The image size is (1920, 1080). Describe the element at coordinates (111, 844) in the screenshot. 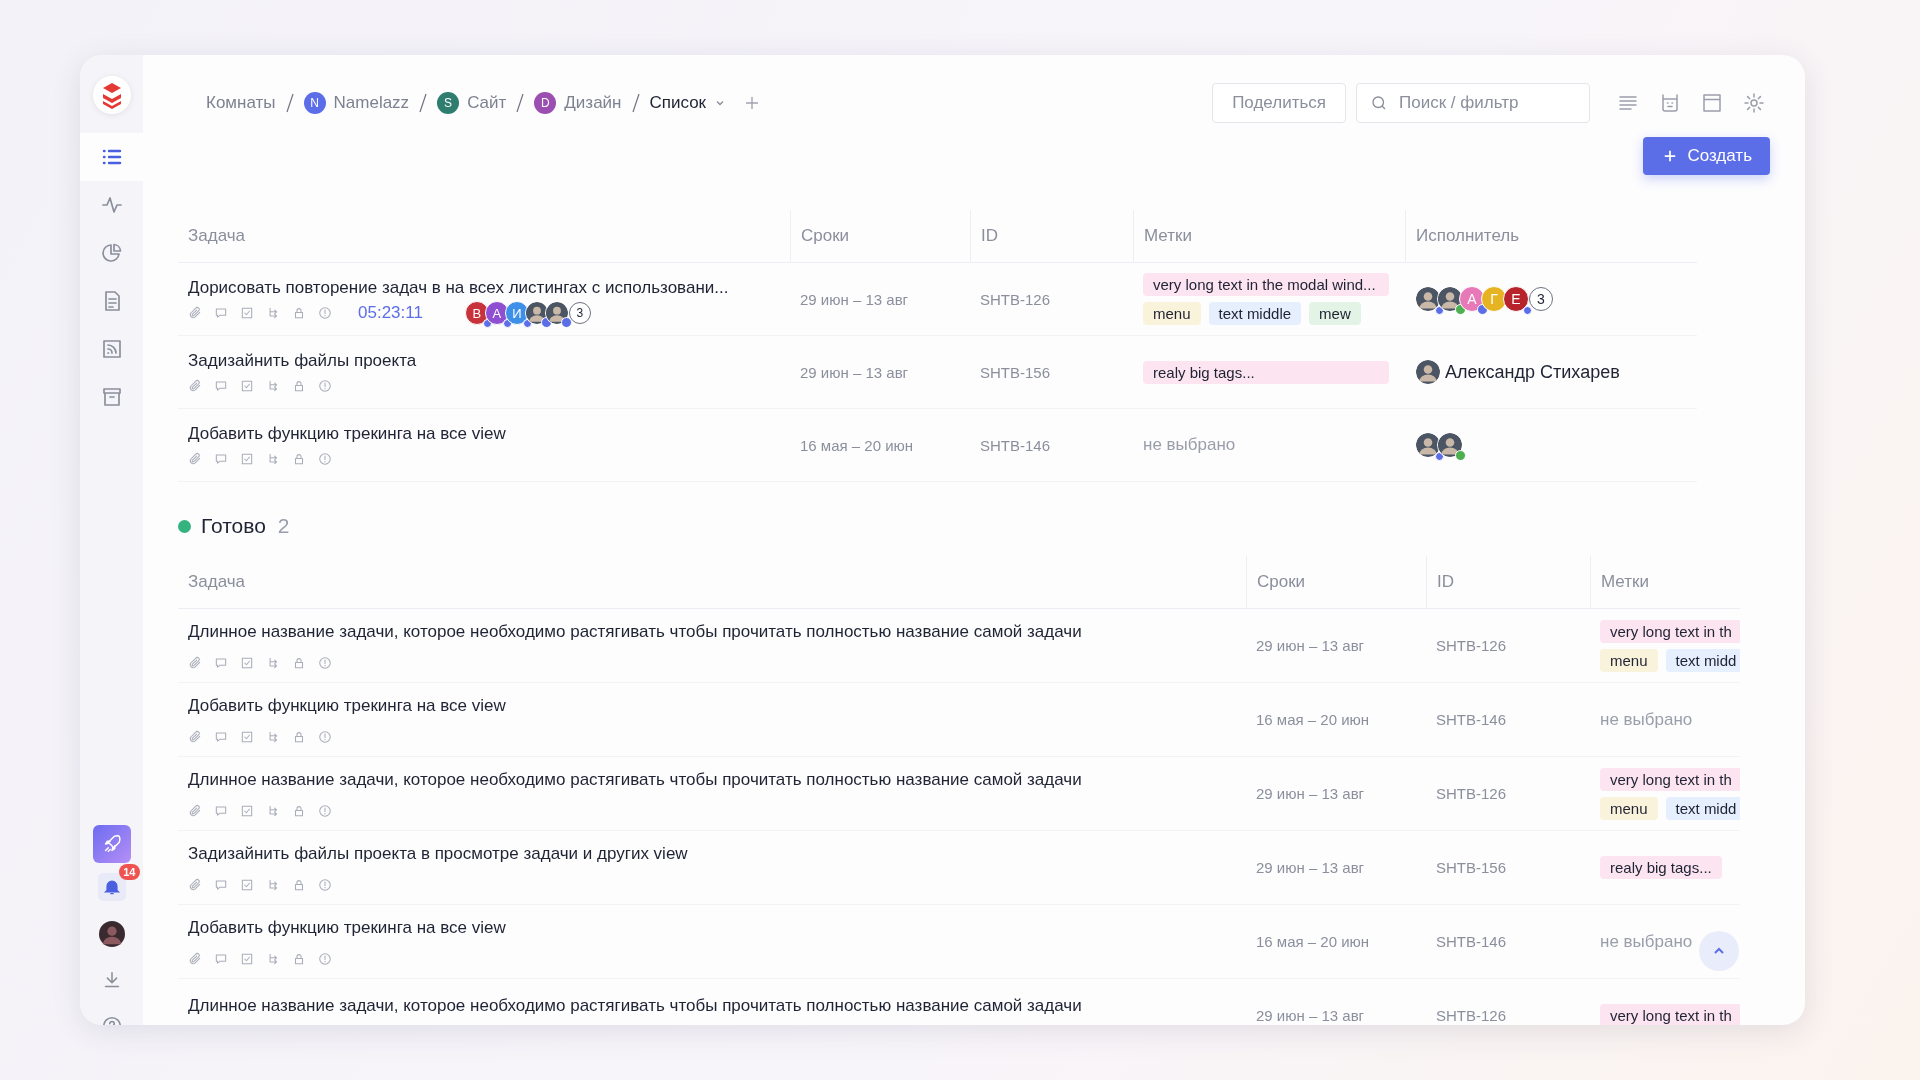

I see `rocket-icon` at that location.